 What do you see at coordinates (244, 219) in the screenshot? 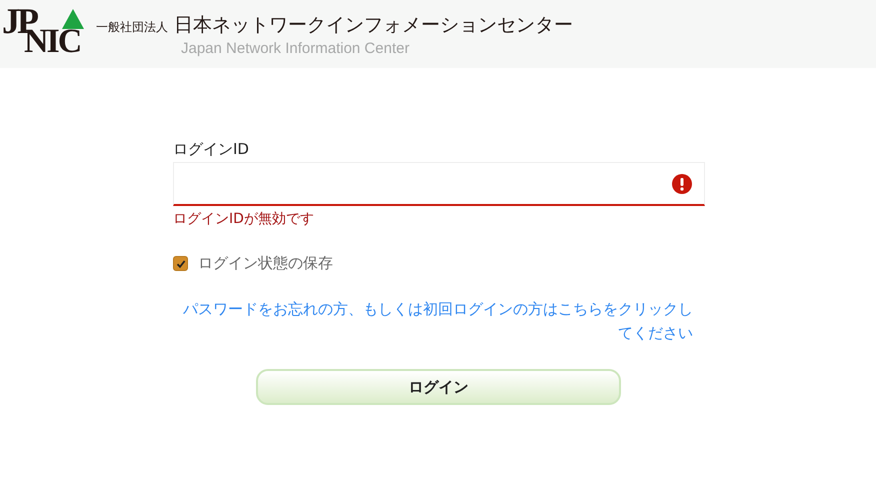
I see `error-message: ログインIDが無効です` at bounding box center [244, 219].